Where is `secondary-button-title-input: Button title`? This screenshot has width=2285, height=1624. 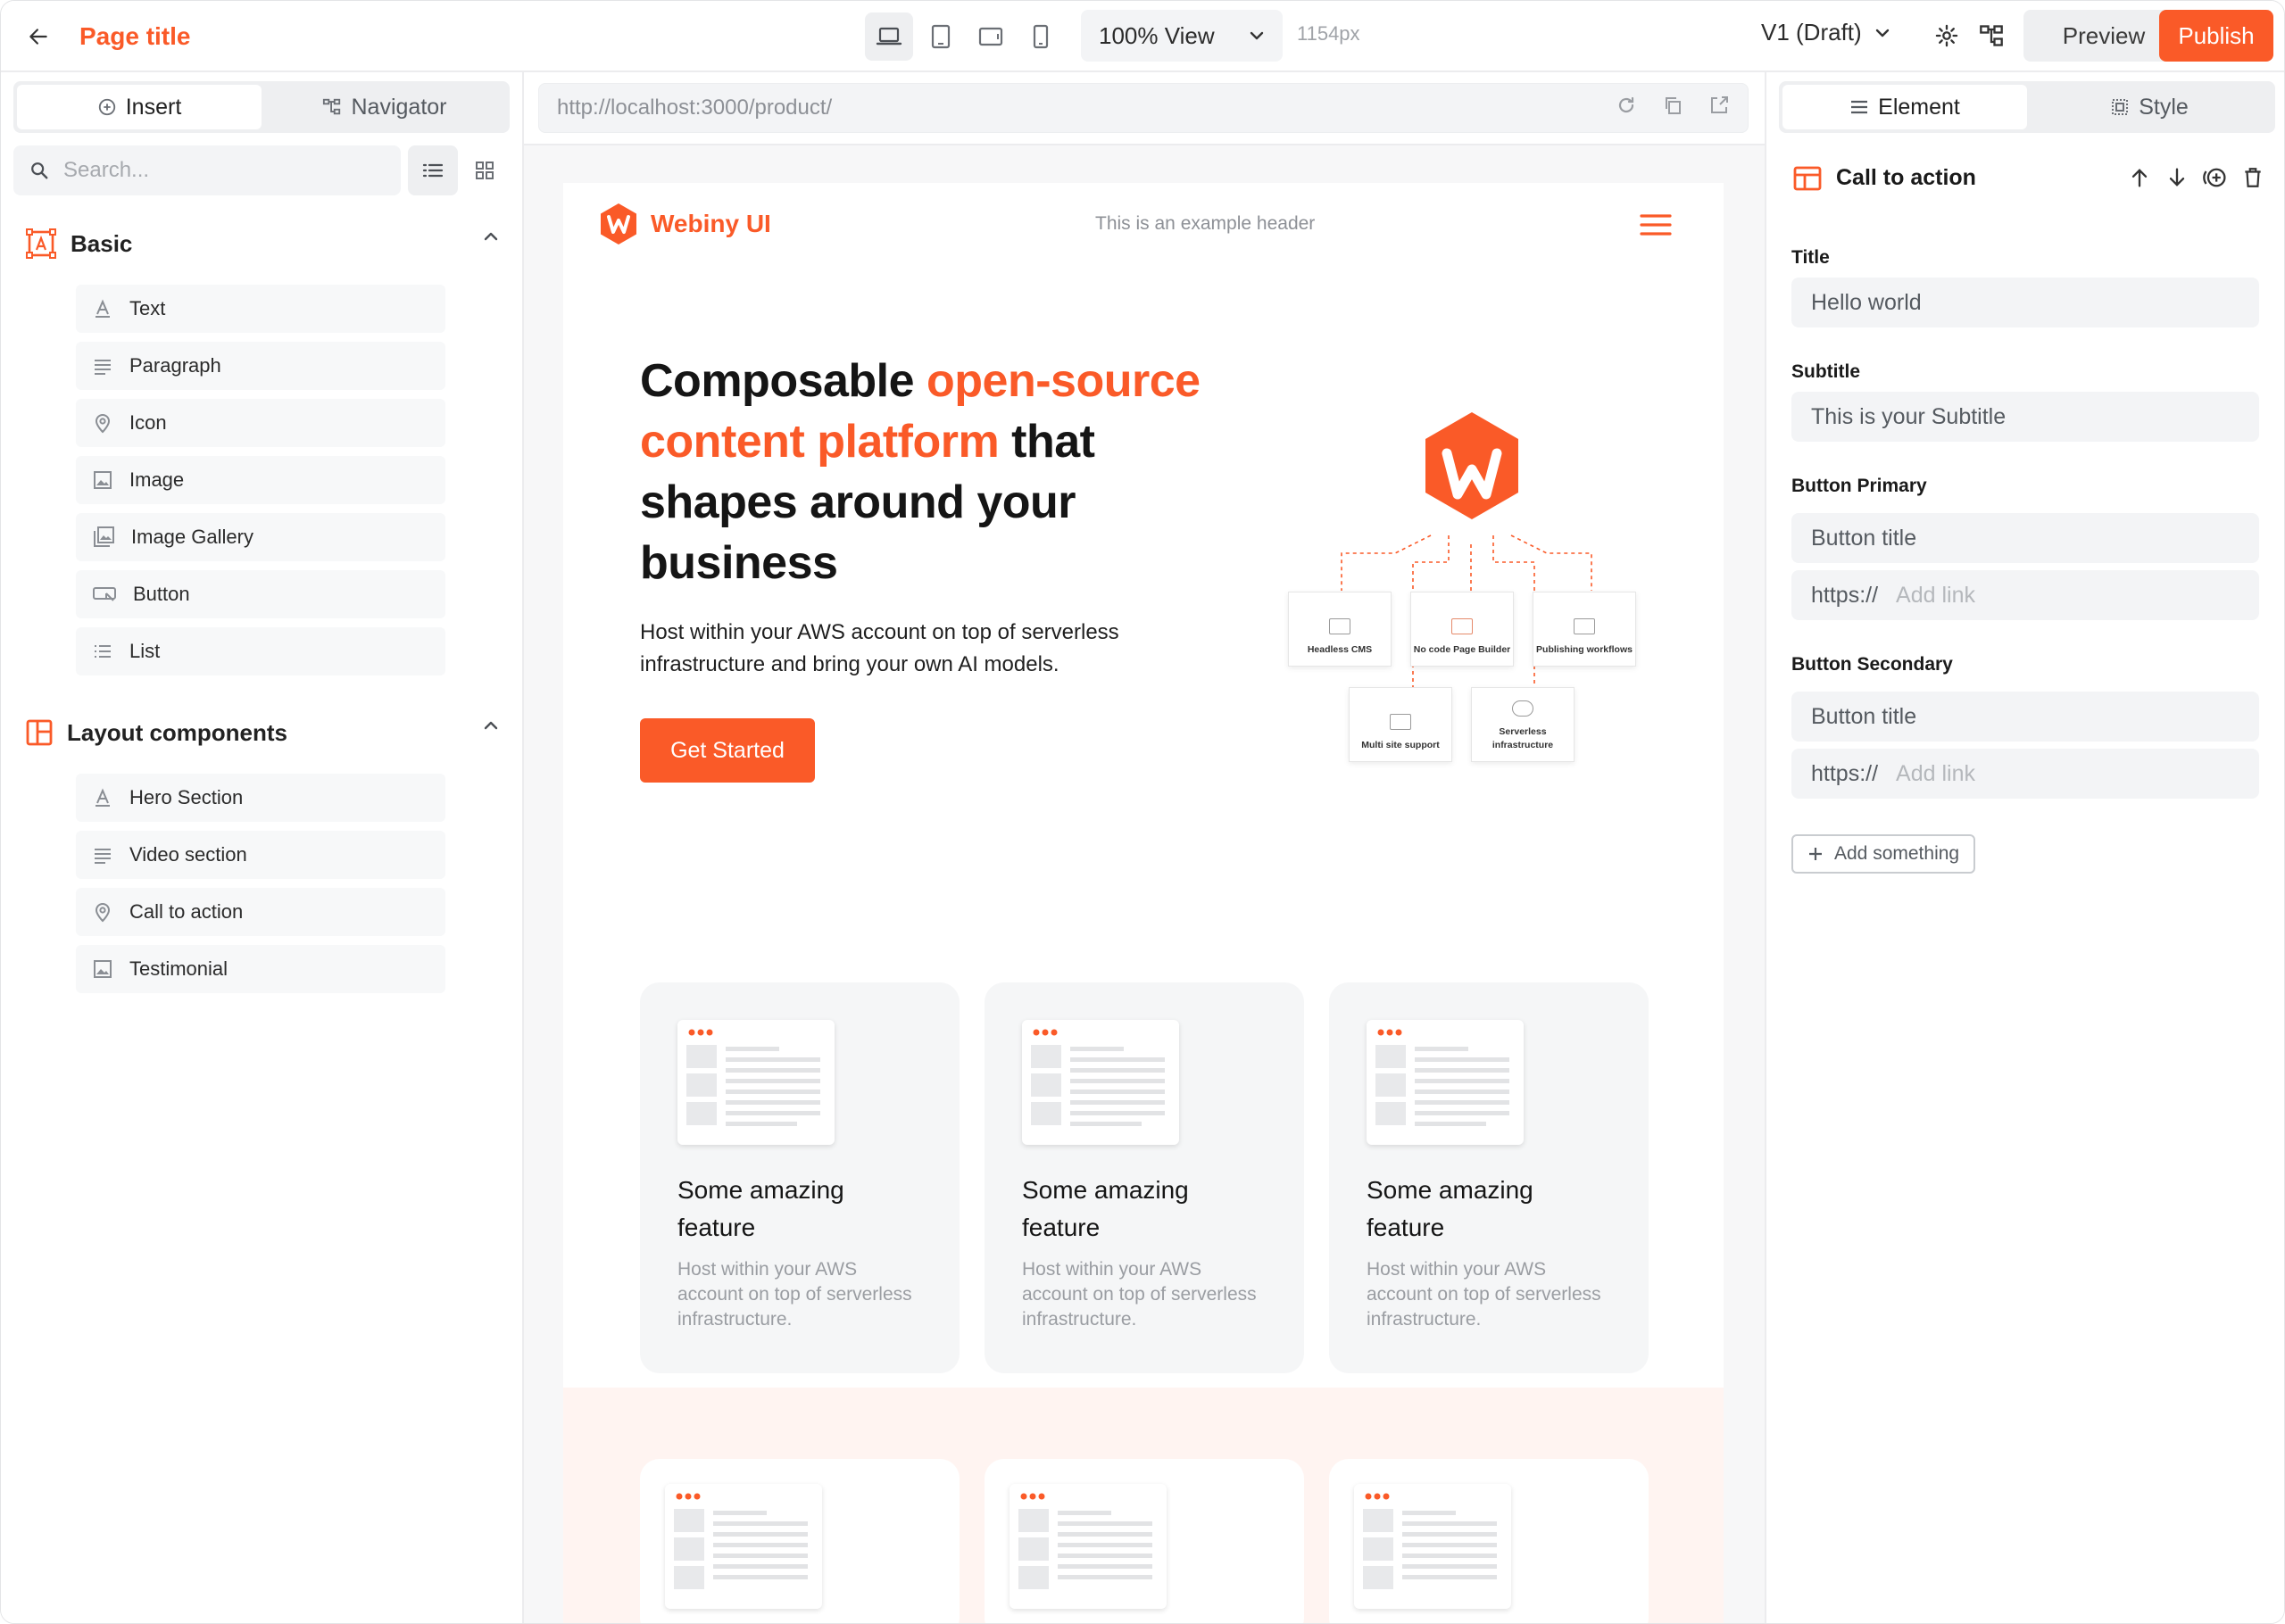 secondary-button-title-input: Button title is located at coordinates (2025, 717).